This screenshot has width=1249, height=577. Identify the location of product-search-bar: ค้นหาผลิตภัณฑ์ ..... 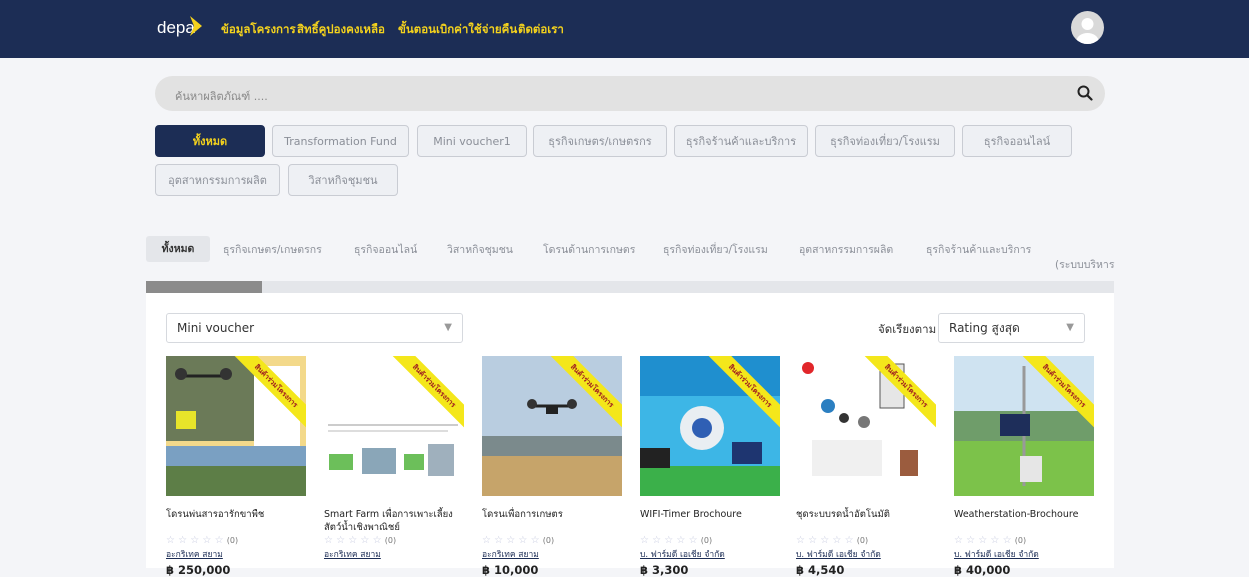
(630, 93).